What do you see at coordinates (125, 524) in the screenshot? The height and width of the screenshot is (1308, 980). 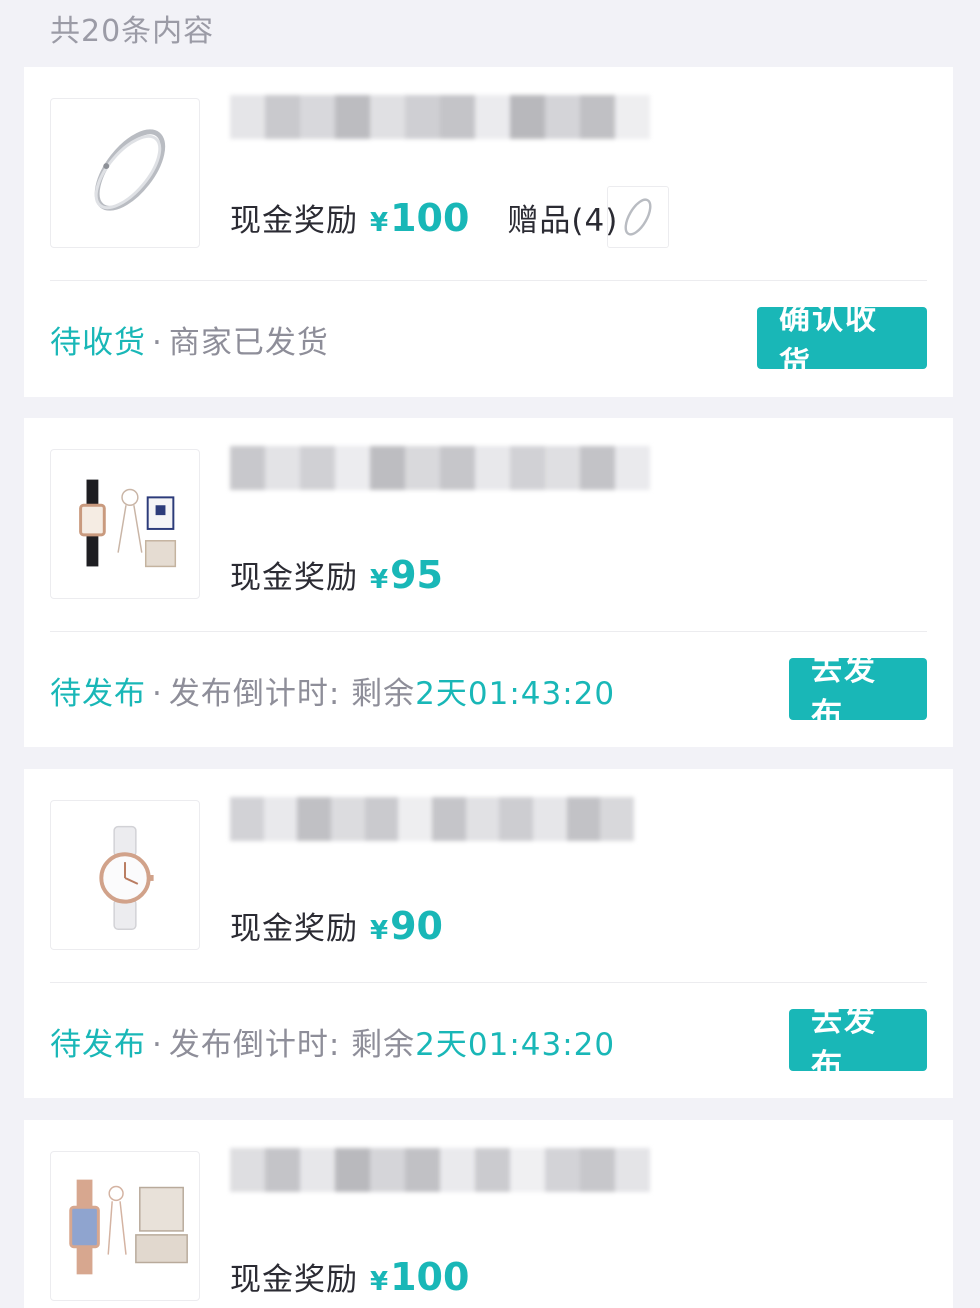 I see `watch-gift-set-icon` at bounding box center [125, 524].